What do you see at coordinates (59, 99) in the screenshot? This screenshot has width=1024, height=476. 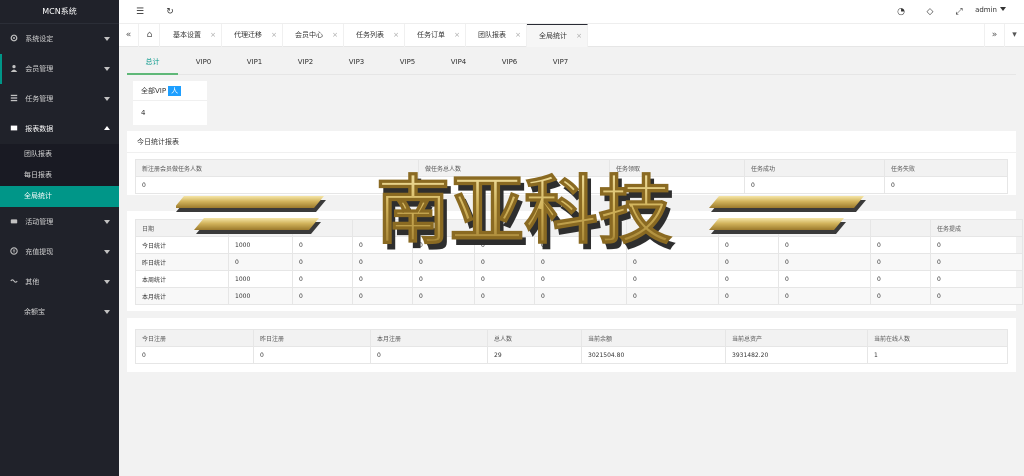 I see `sidebar-item-tasks: 任务管理` at bounding box center [59, 99].